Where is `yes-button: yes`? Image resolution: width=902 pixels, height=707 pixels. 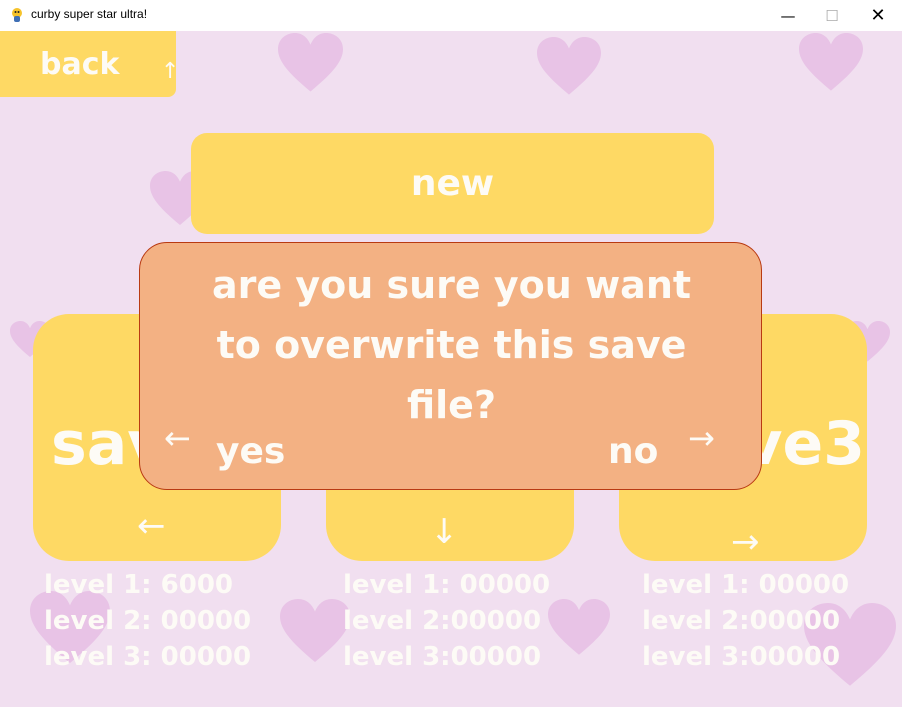
yes-button: yes is located at coordinates (250, 451).